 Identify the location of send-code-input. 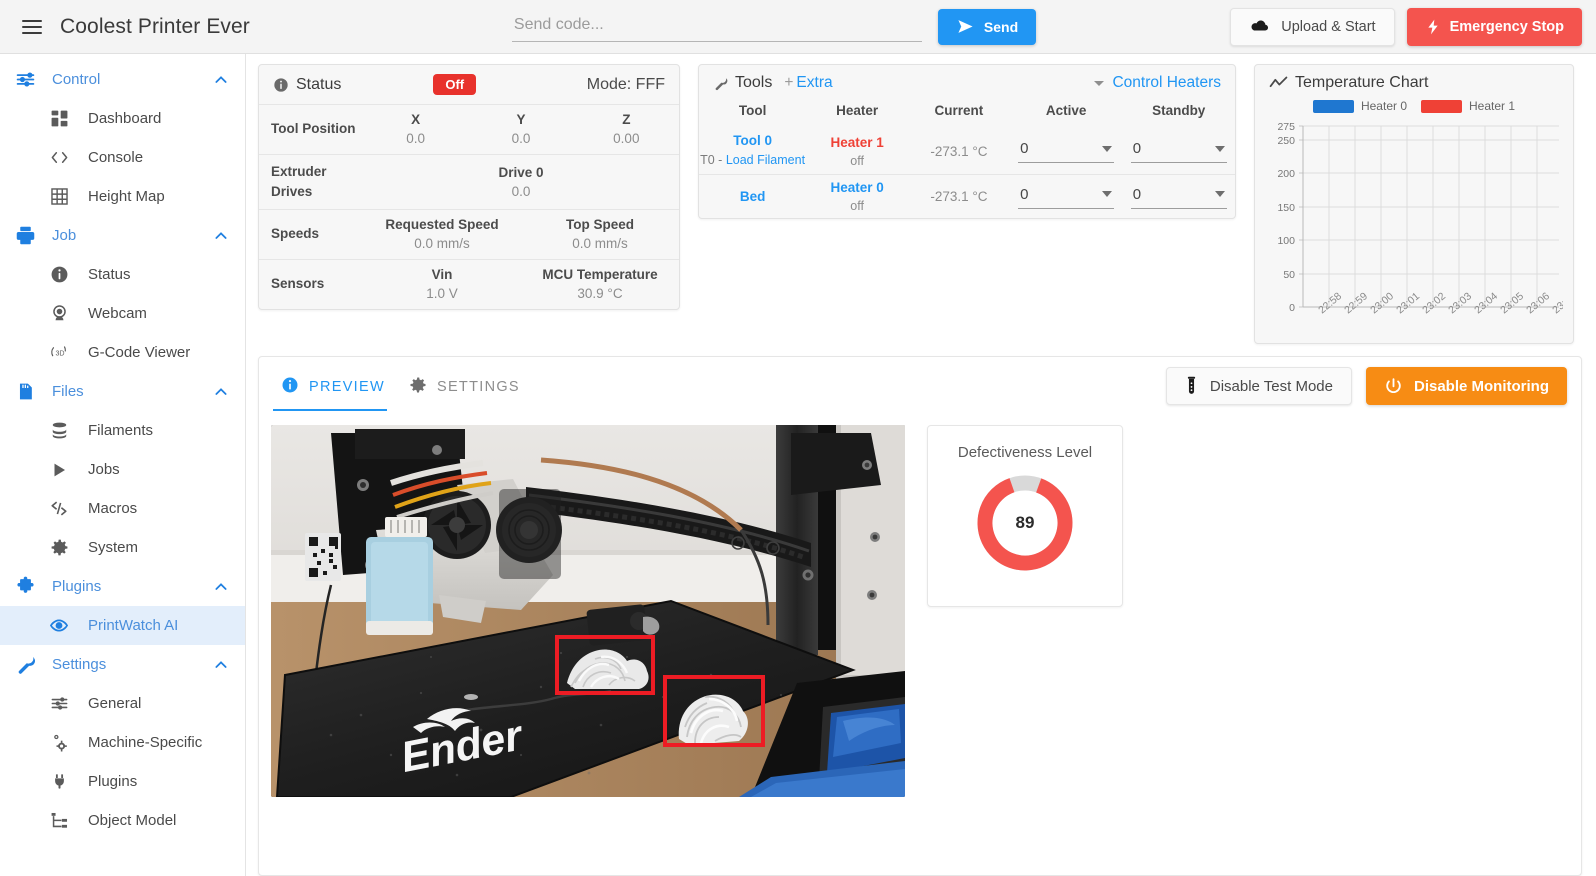
(716, 26).